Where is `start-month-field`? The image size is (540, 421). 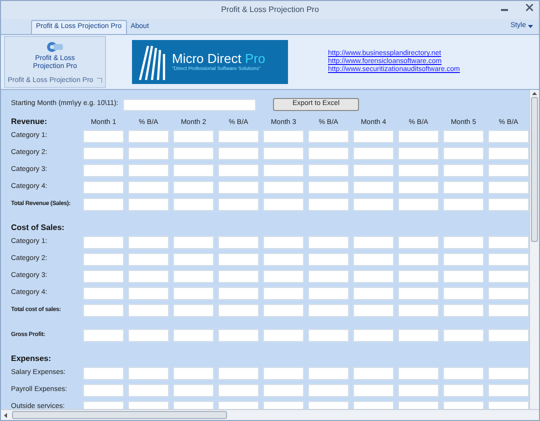 start-month-field is located at coordinates (189, 104).